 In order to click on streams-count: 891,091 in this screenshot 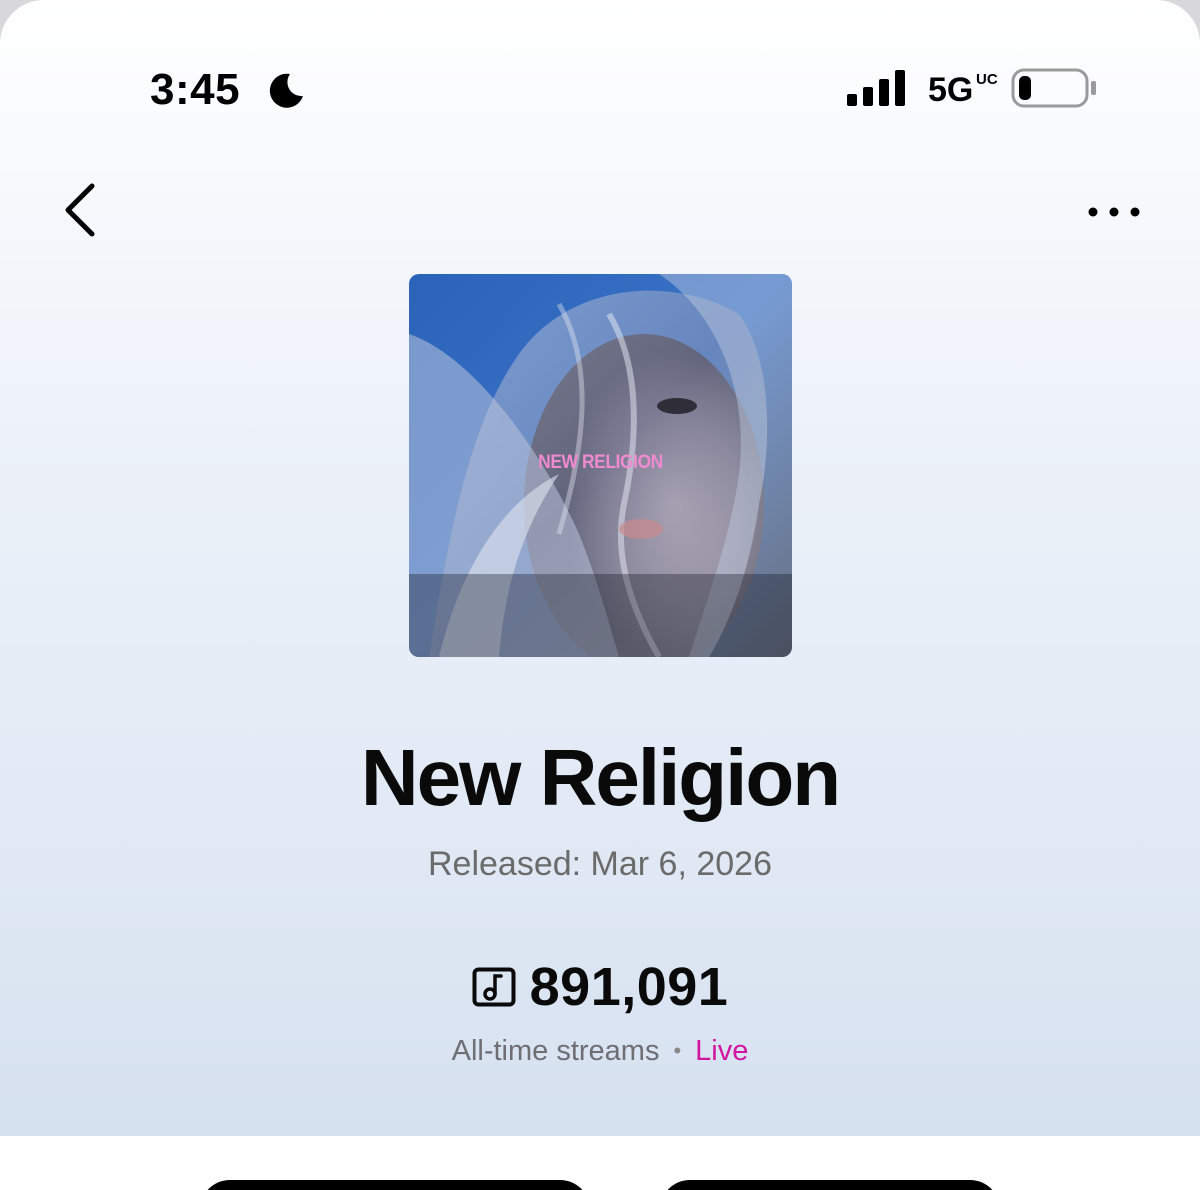, I will do `click(629, 987)`.